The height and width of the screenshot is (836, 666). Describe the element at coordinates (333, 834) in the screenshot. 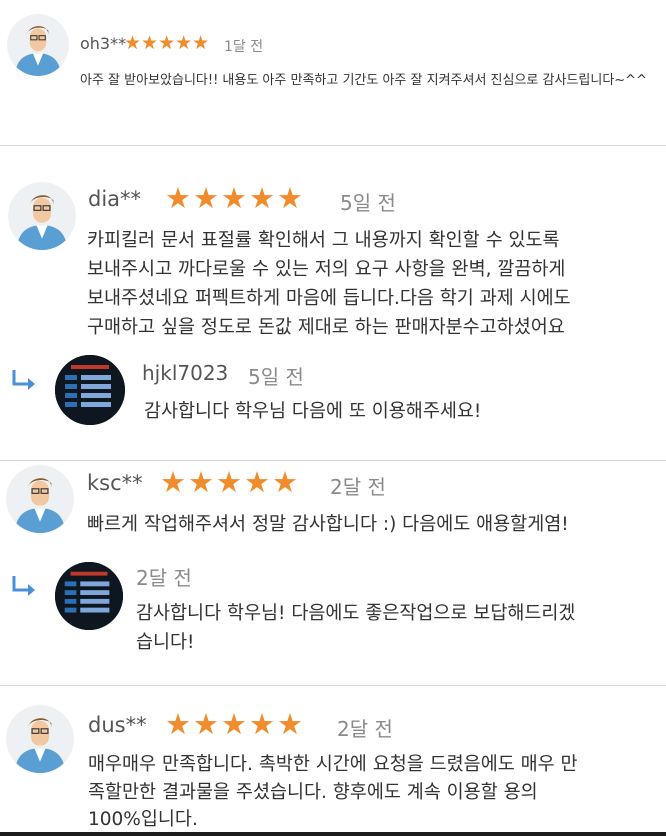

I see `bottom-edge-bar` at that location.